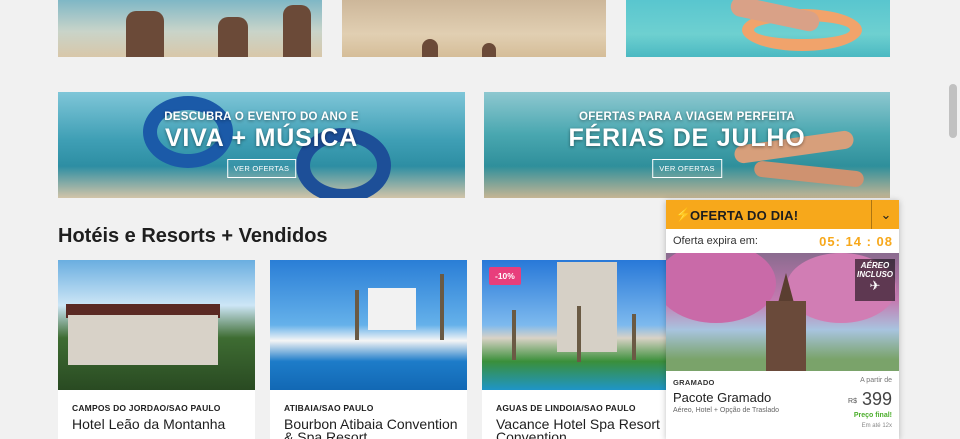  I want to click on banner-subtitle: OFERTAS PARA A VIAGEM PERFEITA, so click(686, 117).